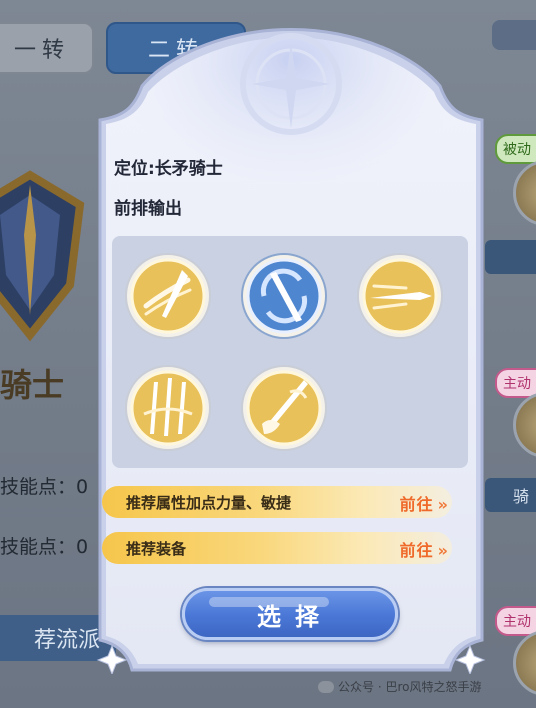  Describe the element at coordinates (510, 257) in the screenshot. I see `side-button` at that location.